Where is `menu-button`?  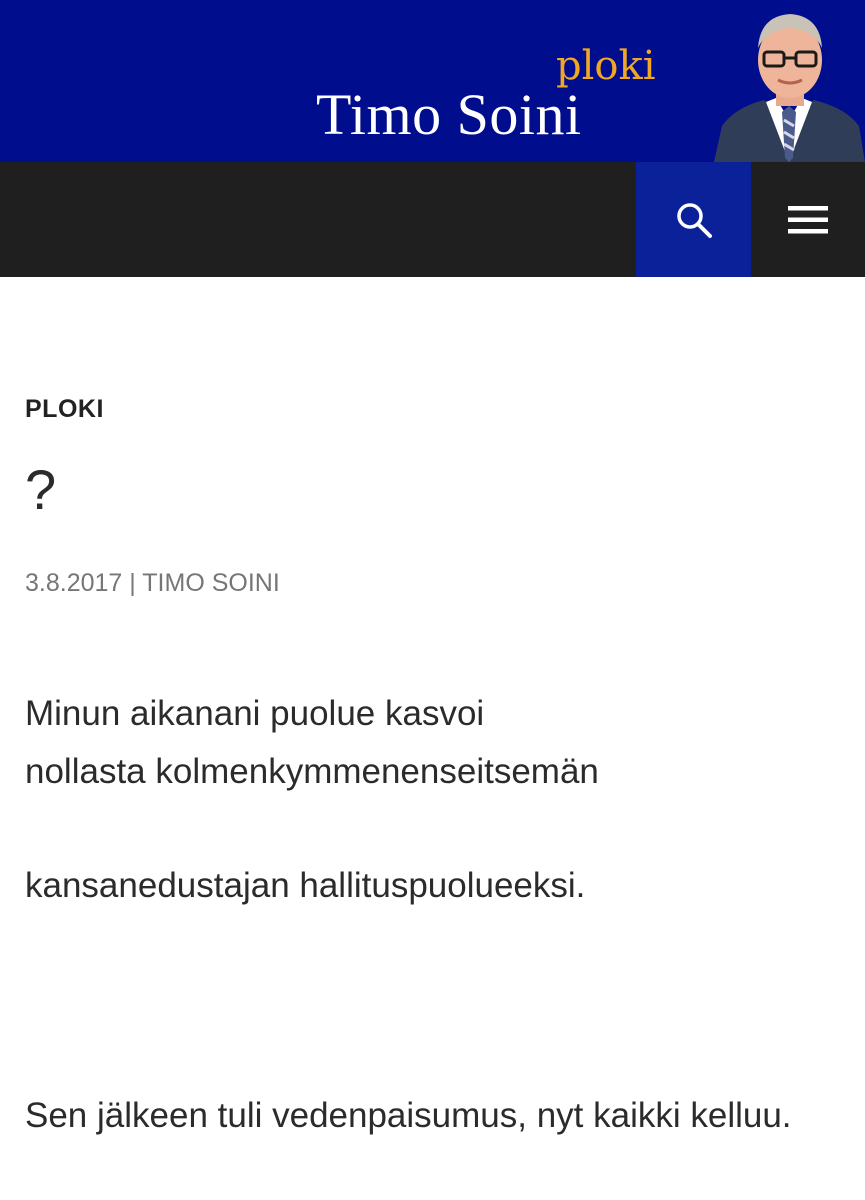 menu-button is located at coordinates (808, 219).